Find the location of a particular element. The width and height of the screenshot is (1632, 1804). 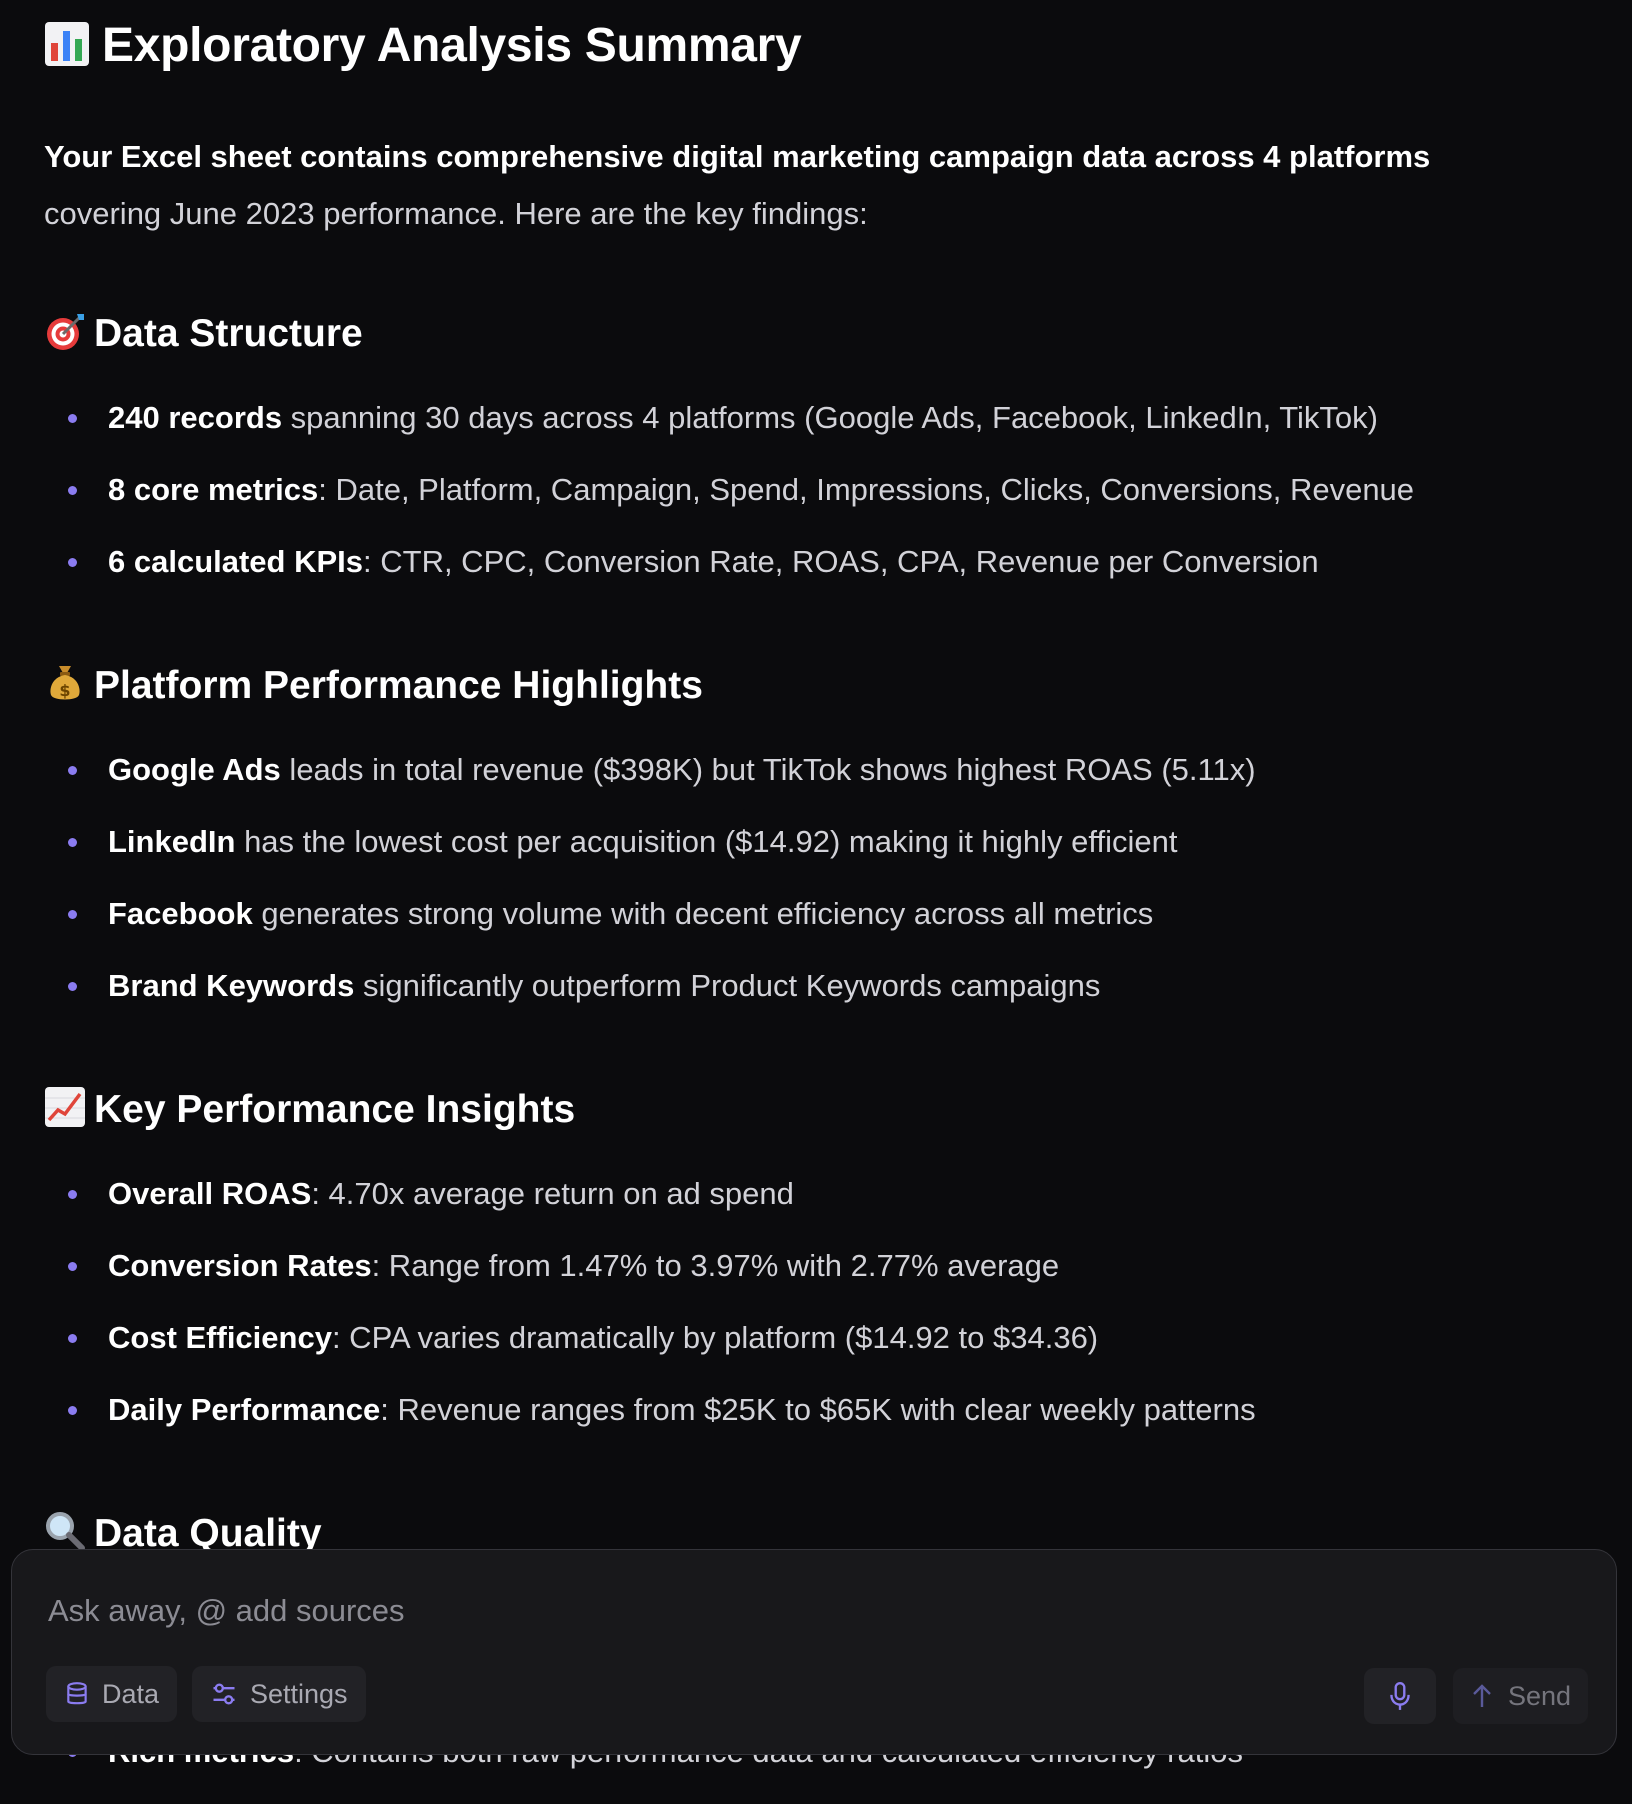

microphone-button is located at coordinates (1400, 1696).